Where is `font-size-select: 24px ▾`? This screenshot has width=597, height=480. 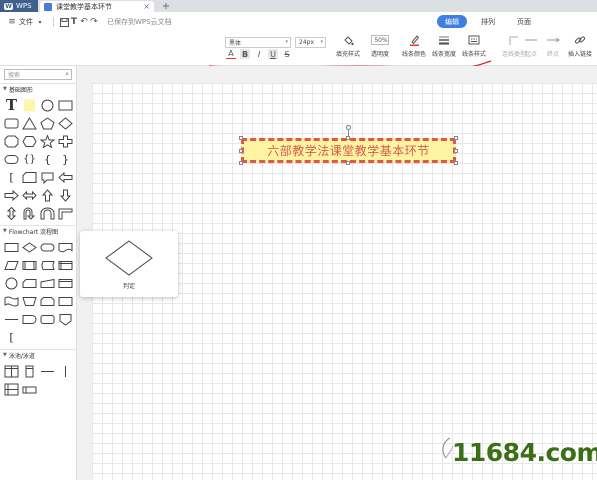 font-size-select: 24px ▾ is located at coordinates (310, 42).